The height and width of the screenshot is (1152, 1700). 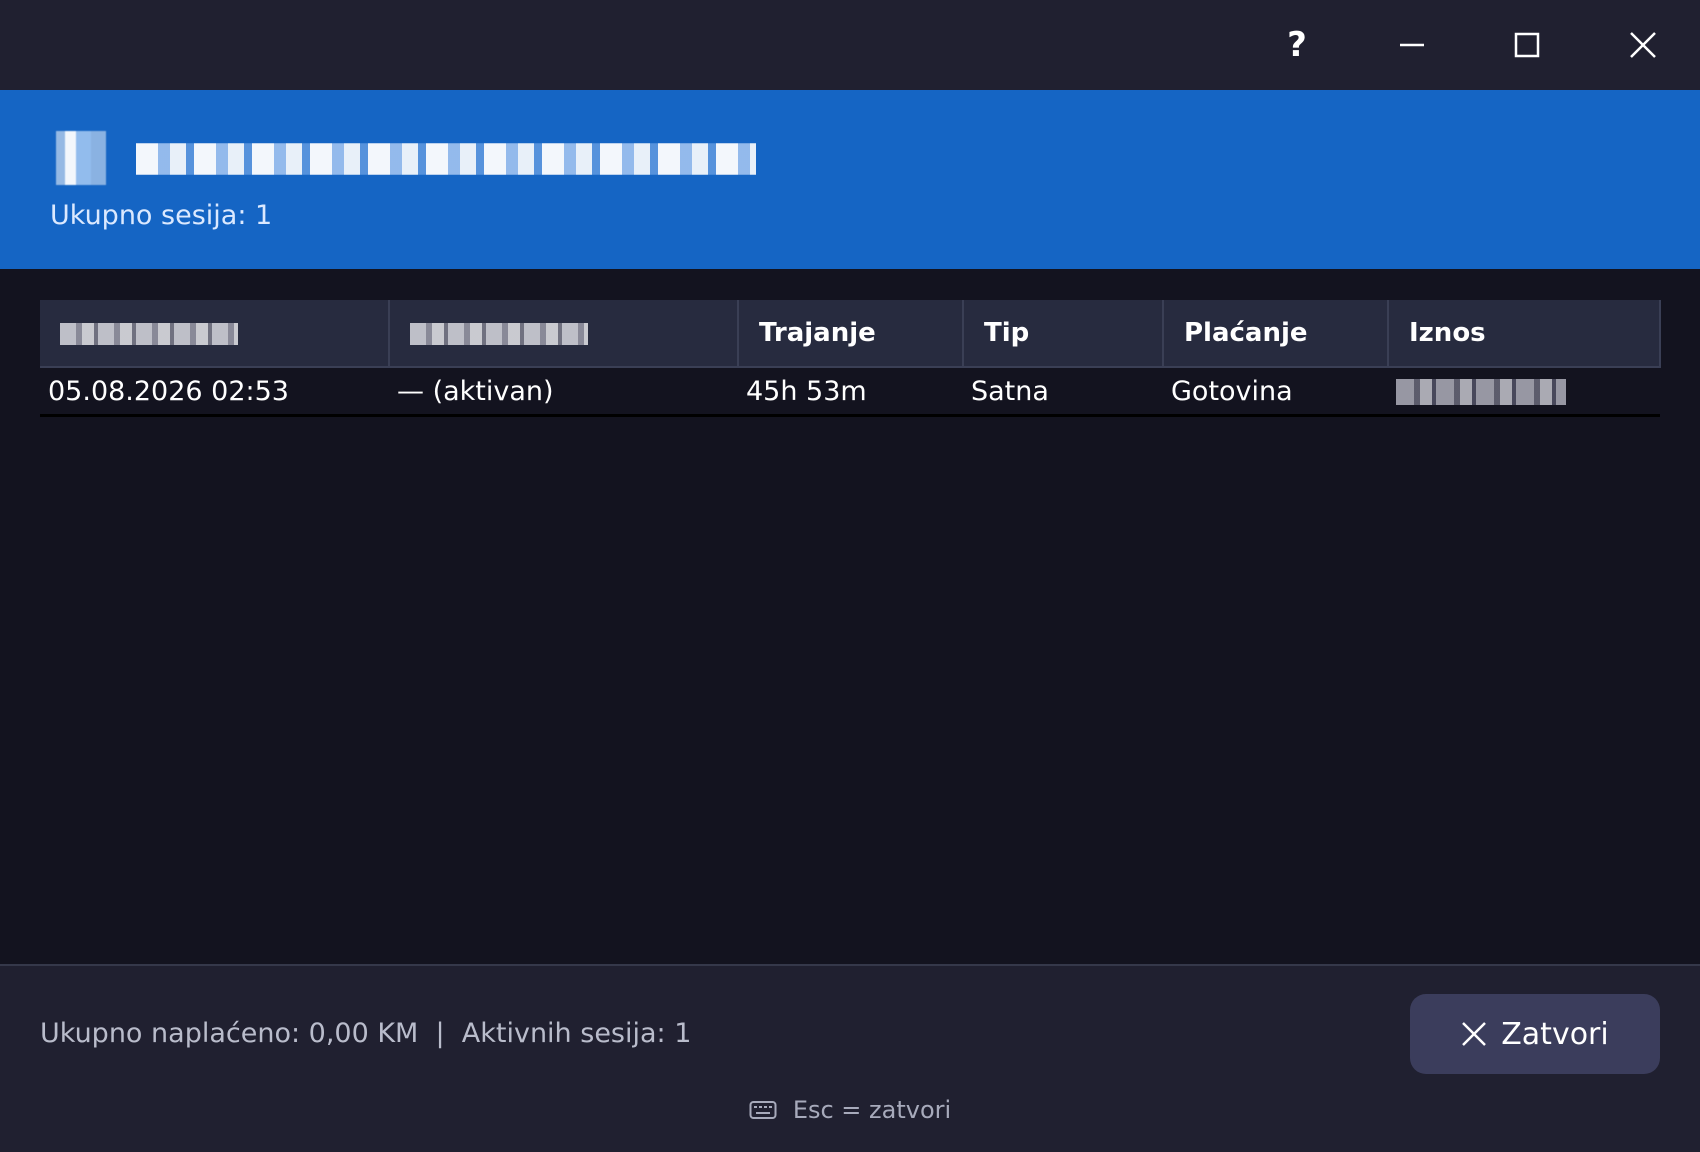 What do you see at coordinates (1555, 1034) in the screenshot?
I see `close-button-label: Zatvori` at bounding box center [1555, 1034].